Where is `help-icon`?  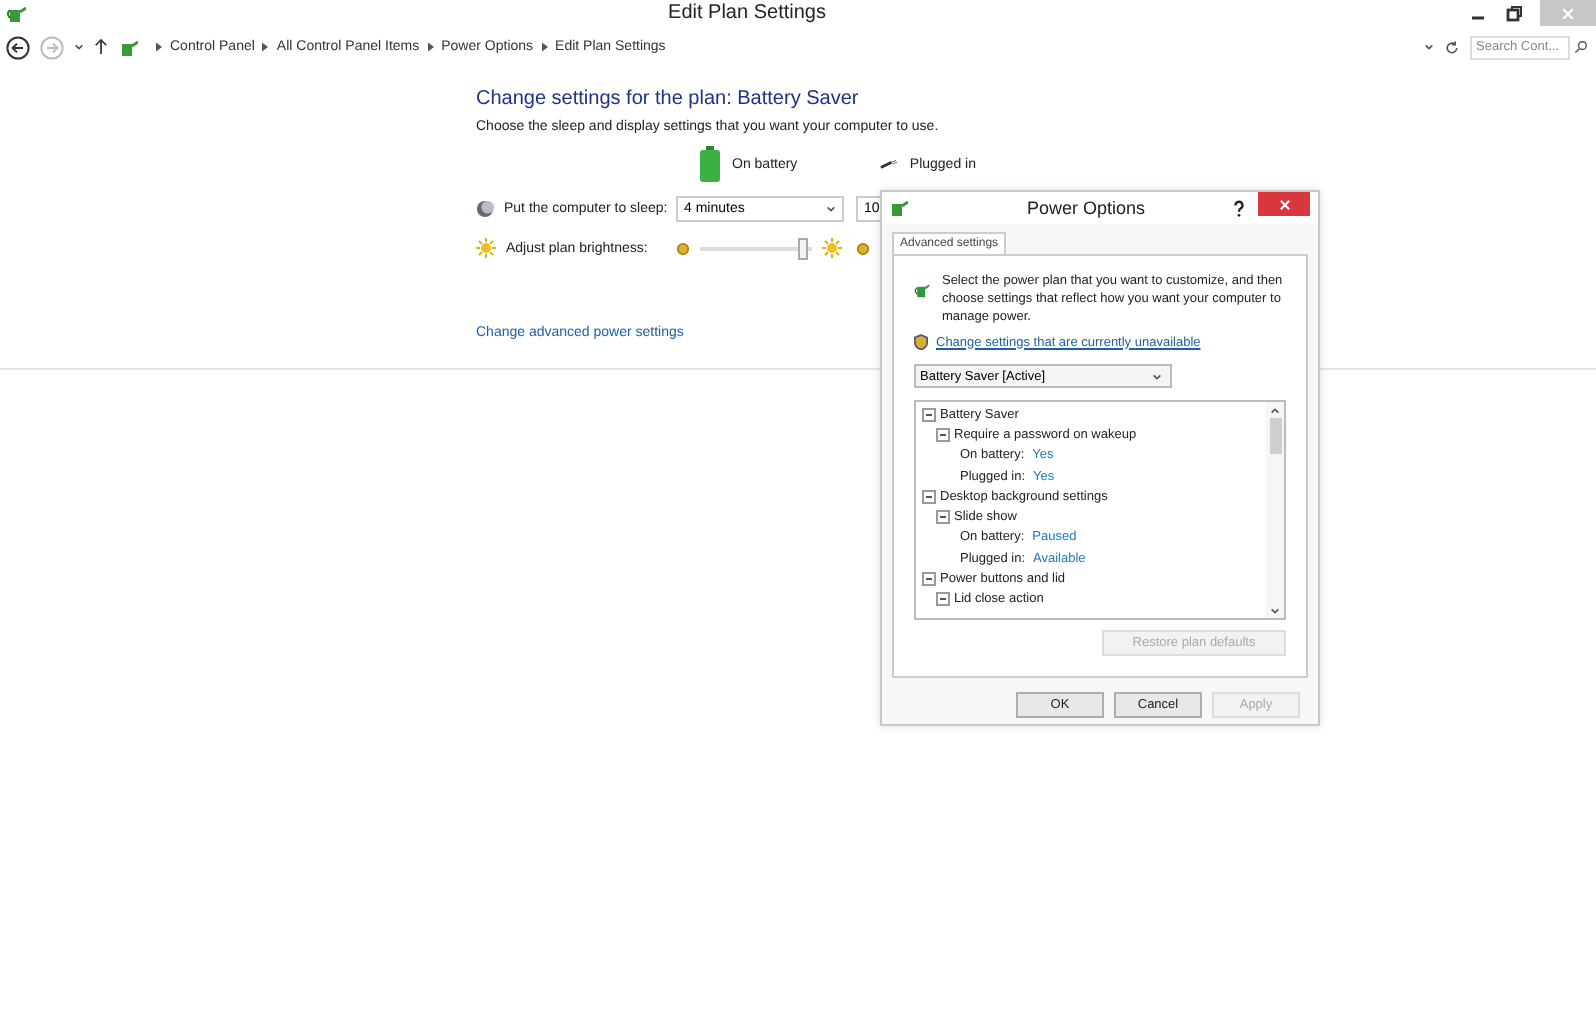 help-icon is located at coordinates (1239, 208).